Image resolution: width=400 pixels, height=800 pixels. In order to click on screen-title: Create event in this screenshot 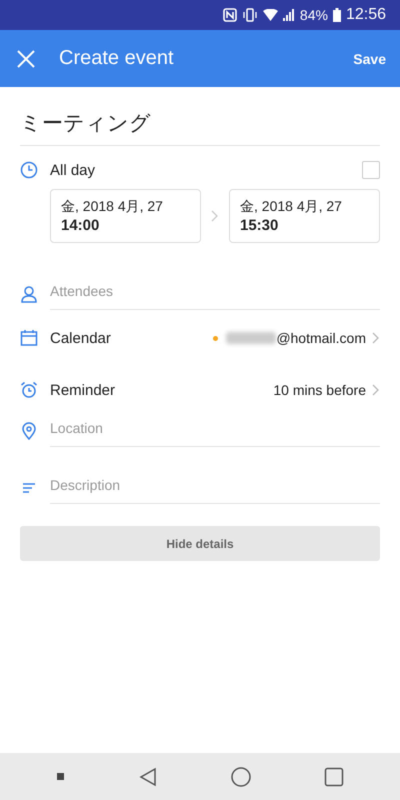, I will do `click(117, 58)`.